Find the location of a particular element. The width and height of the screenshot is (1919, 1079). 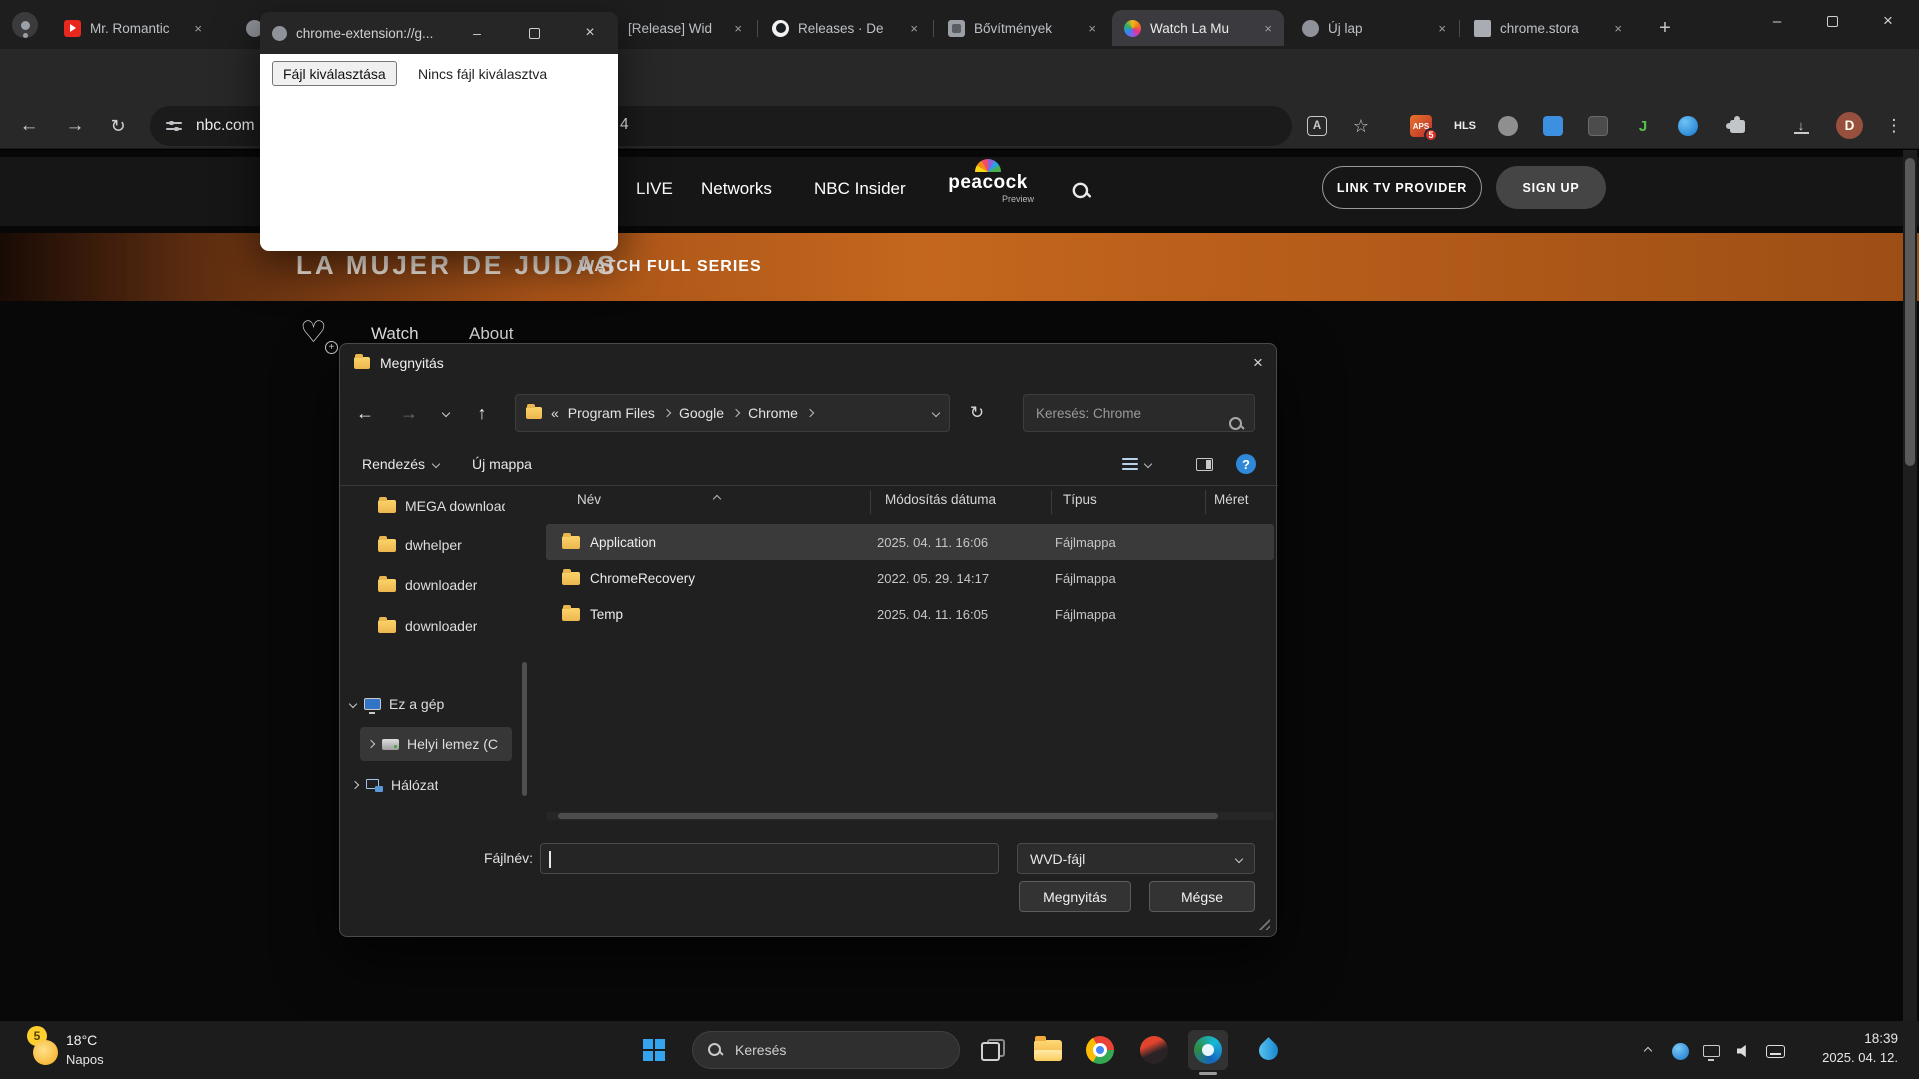

popup-minimize-button: – is located at coordinates (477, 33).